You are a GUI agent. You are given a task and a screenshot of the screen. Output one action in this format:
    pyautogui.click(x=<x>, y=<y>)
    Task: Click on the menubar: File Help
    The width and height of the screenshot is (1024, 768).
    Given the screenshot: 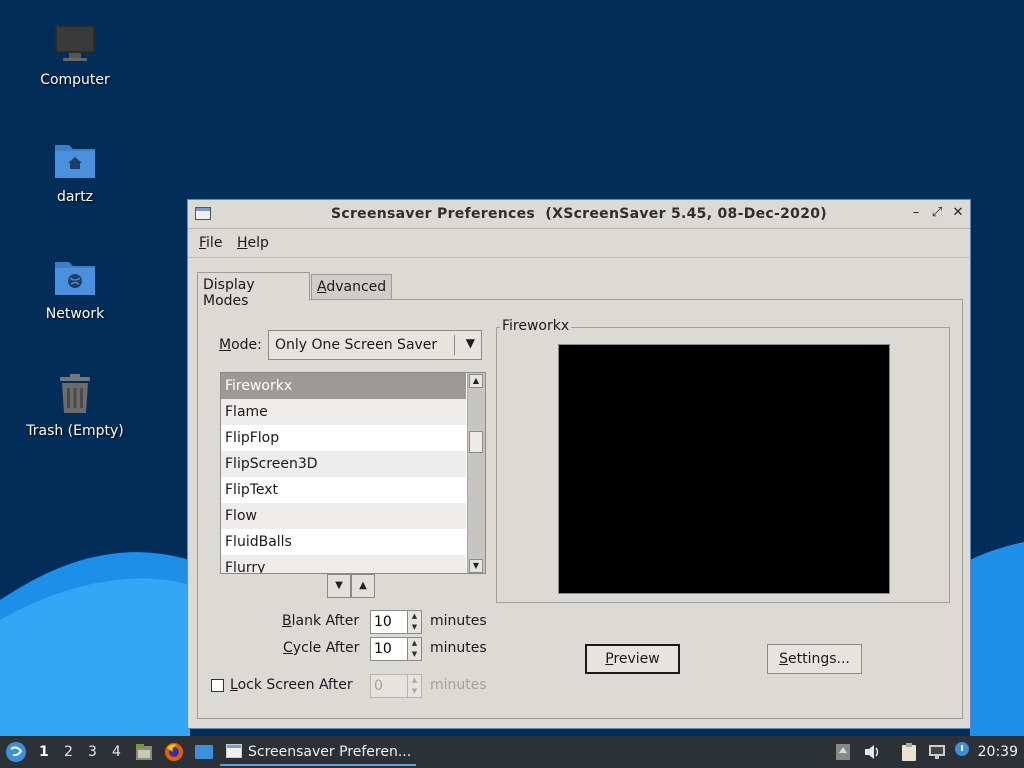 What is the action you would take?
    pyautogui.click(x=579, y=243)
    